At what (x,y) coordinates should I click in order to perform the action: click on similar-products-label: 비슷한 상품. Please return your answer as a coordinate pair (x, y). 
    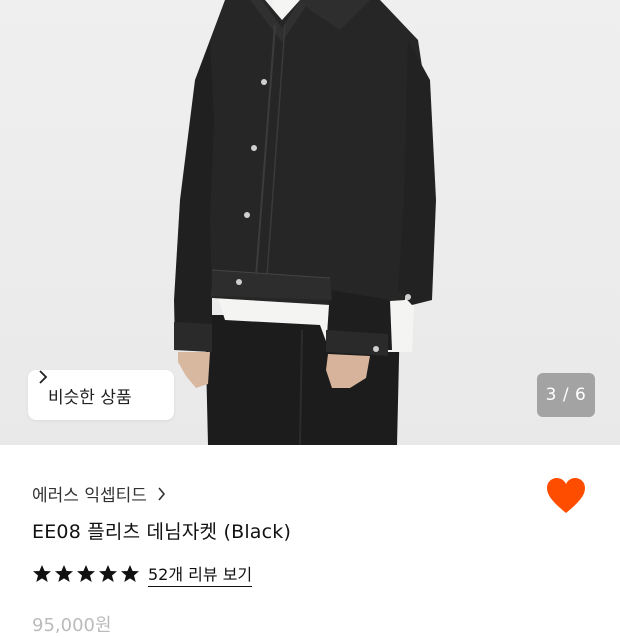
    Looking at the image, I should click on (90, 397).